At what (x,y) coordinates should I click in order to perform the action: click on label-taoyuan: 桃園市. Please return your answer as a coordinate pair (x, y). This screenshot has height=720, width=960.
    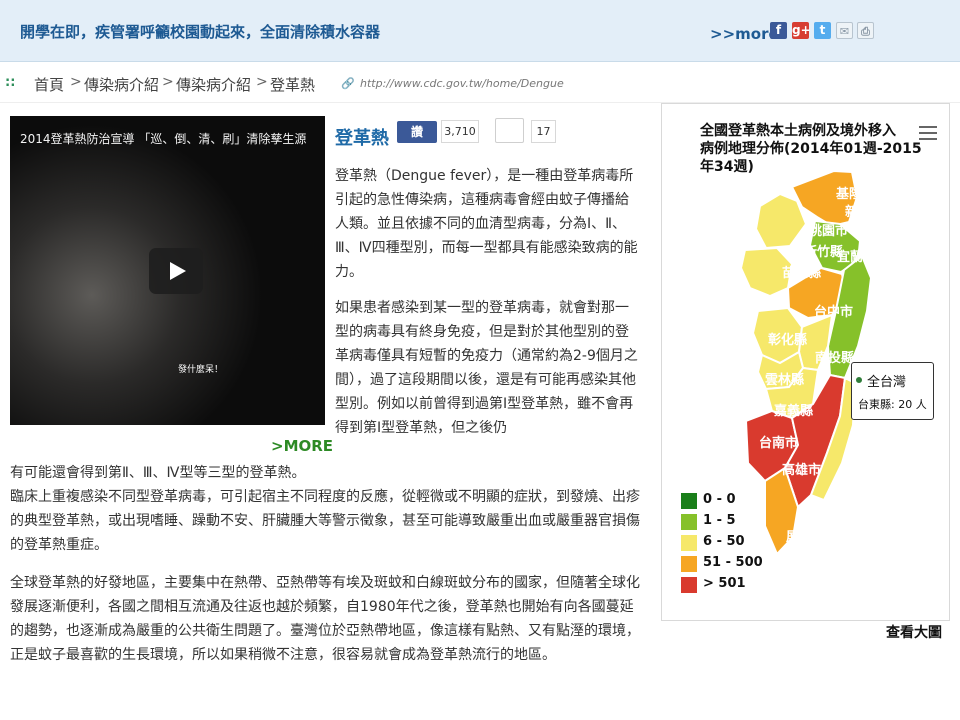
    Looking at the image, I should click on (828, 231).